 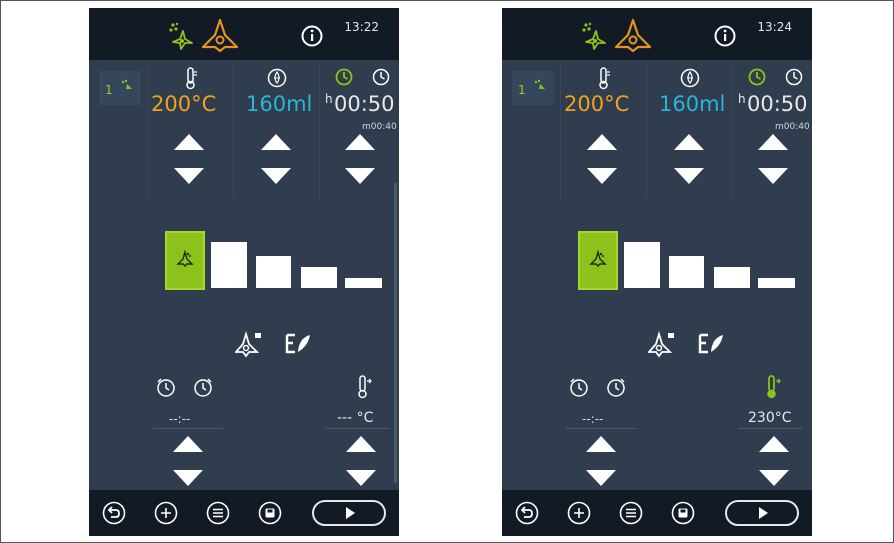 What do you see at coordinates (601, 428) in the screenshot?
I see `delay-underline` at bounding box center [601, 428].